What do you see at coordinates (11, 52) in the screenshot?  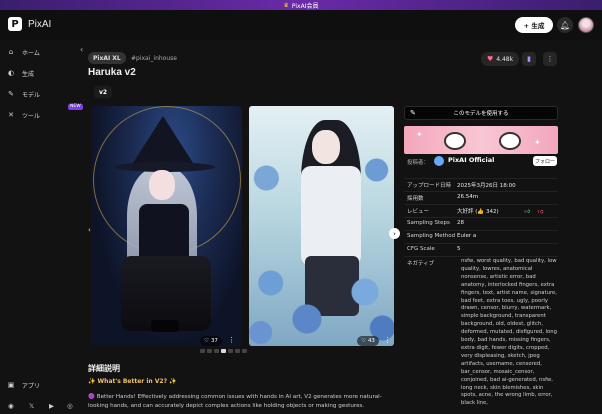 I see `home-icon: ⌂` at bounding box center [11, 52].